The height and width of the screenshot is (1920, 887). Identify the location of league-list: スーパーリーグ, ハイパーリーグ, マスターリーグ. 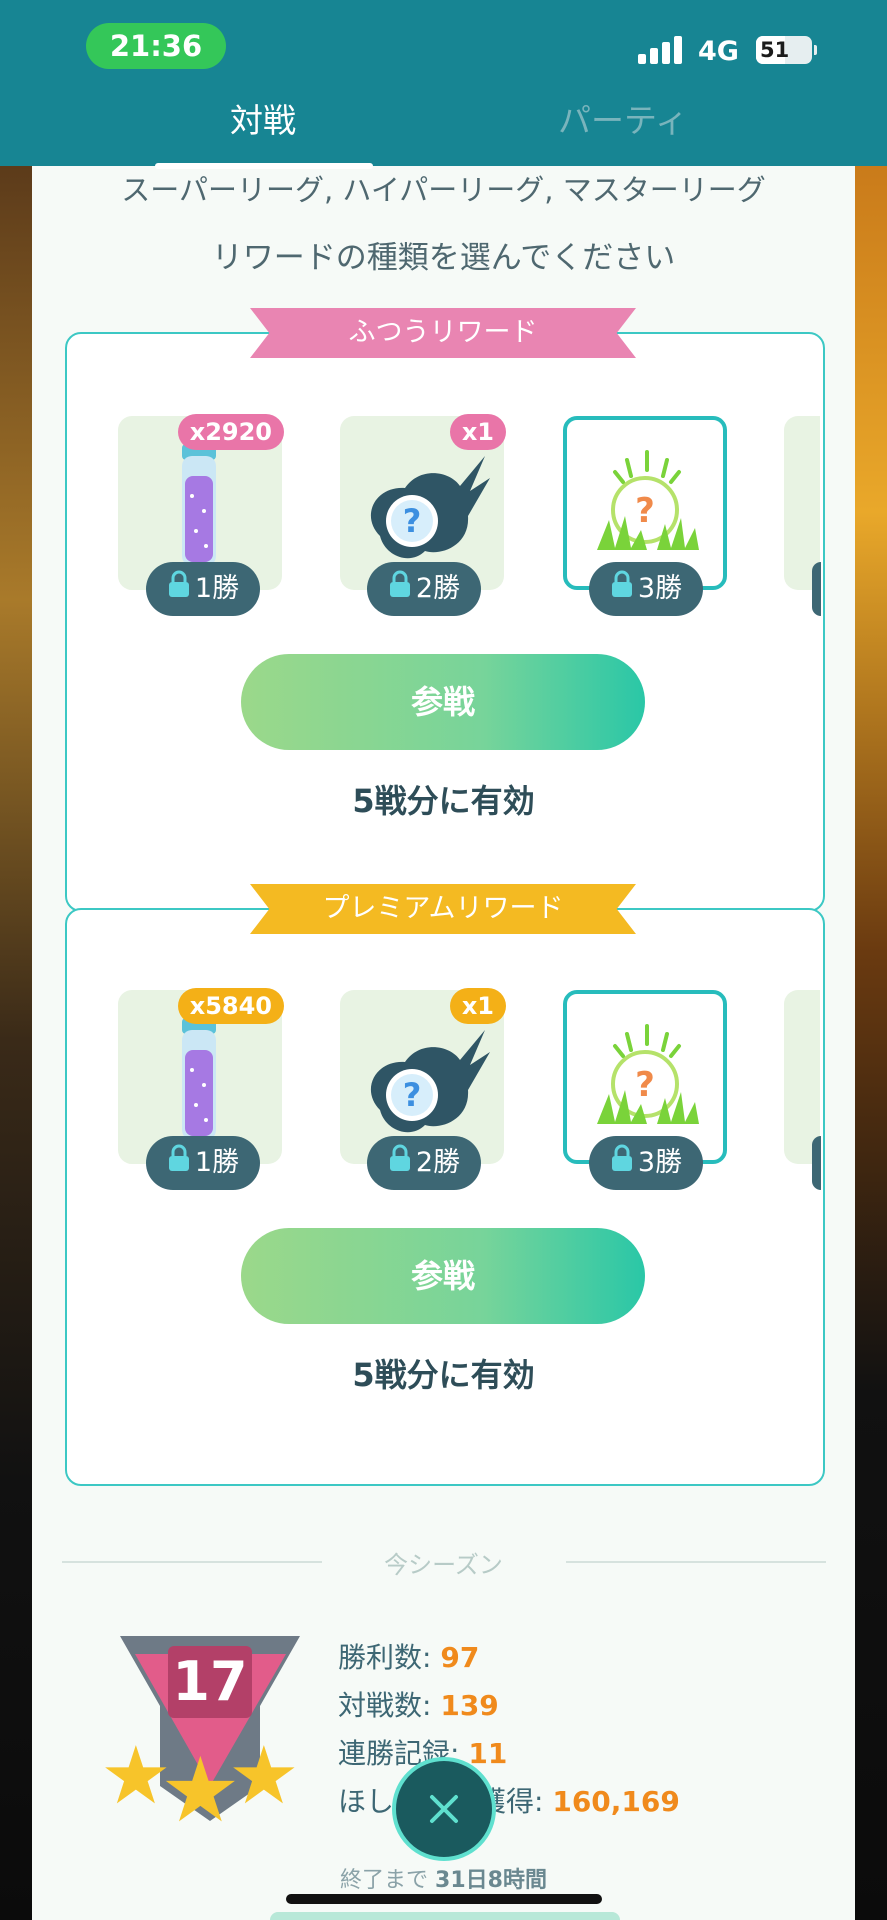
(443, 190).